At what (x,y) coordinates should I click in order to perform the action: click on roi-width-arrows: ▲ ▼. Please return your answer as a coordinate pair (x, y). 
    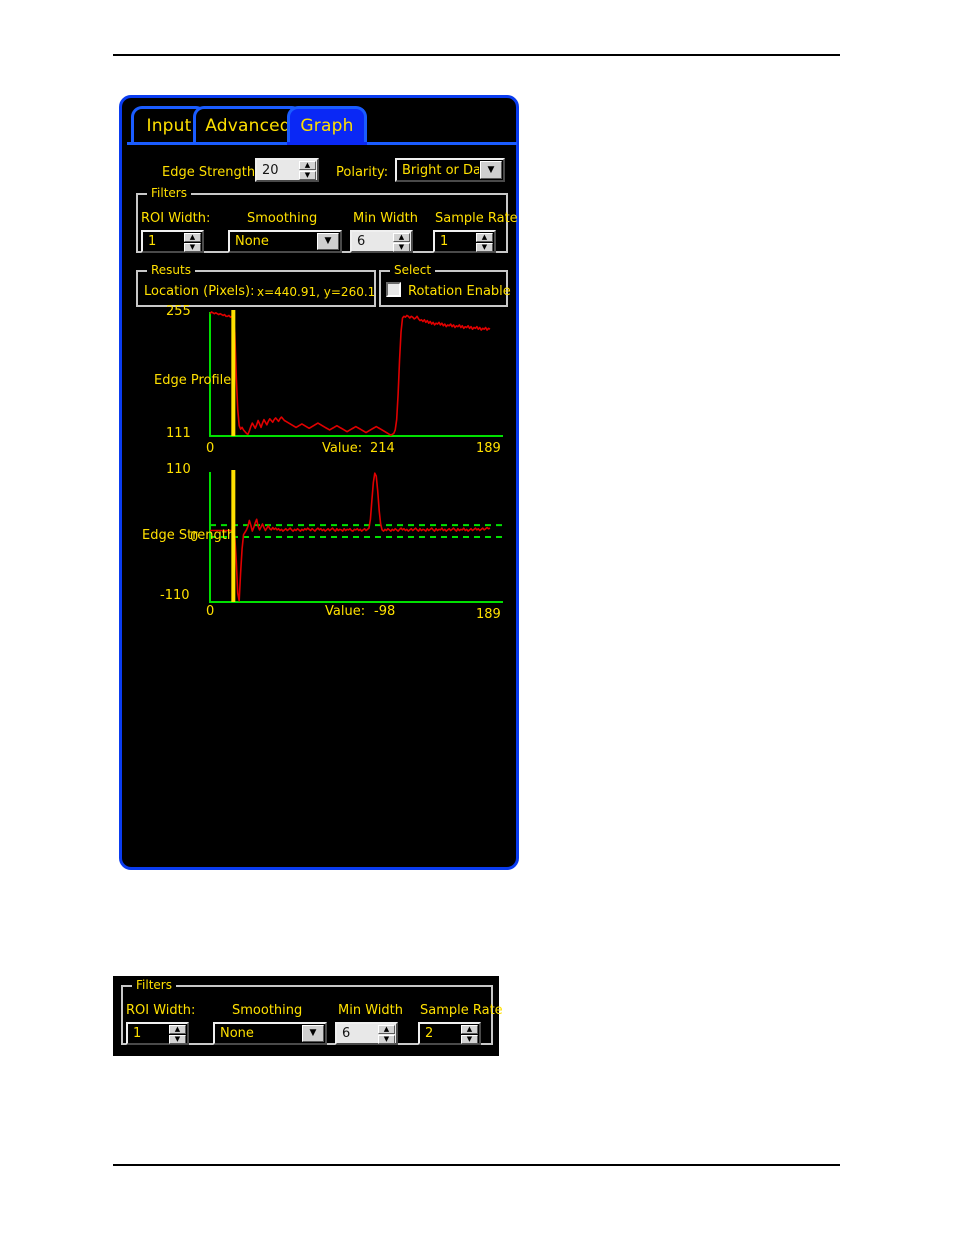
    Looking at the image, I should click on (192, 242).